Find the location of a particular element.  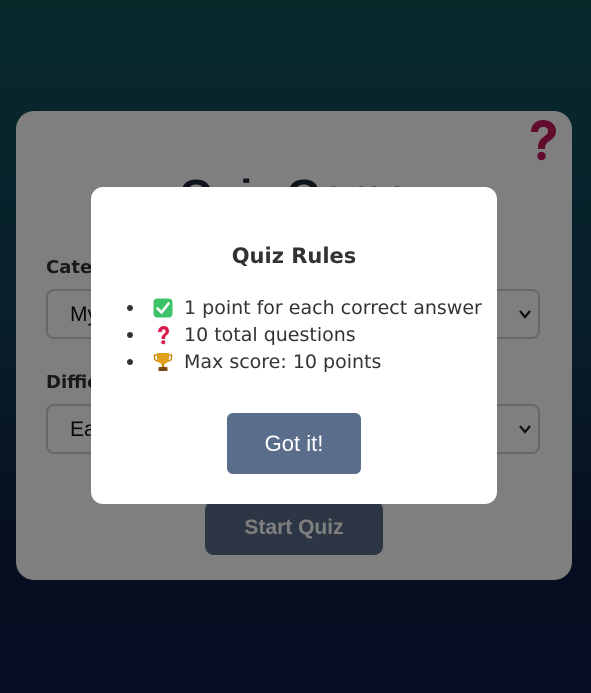

rule-text: 1 point for each correct answer is located at coordinates (333, 307).